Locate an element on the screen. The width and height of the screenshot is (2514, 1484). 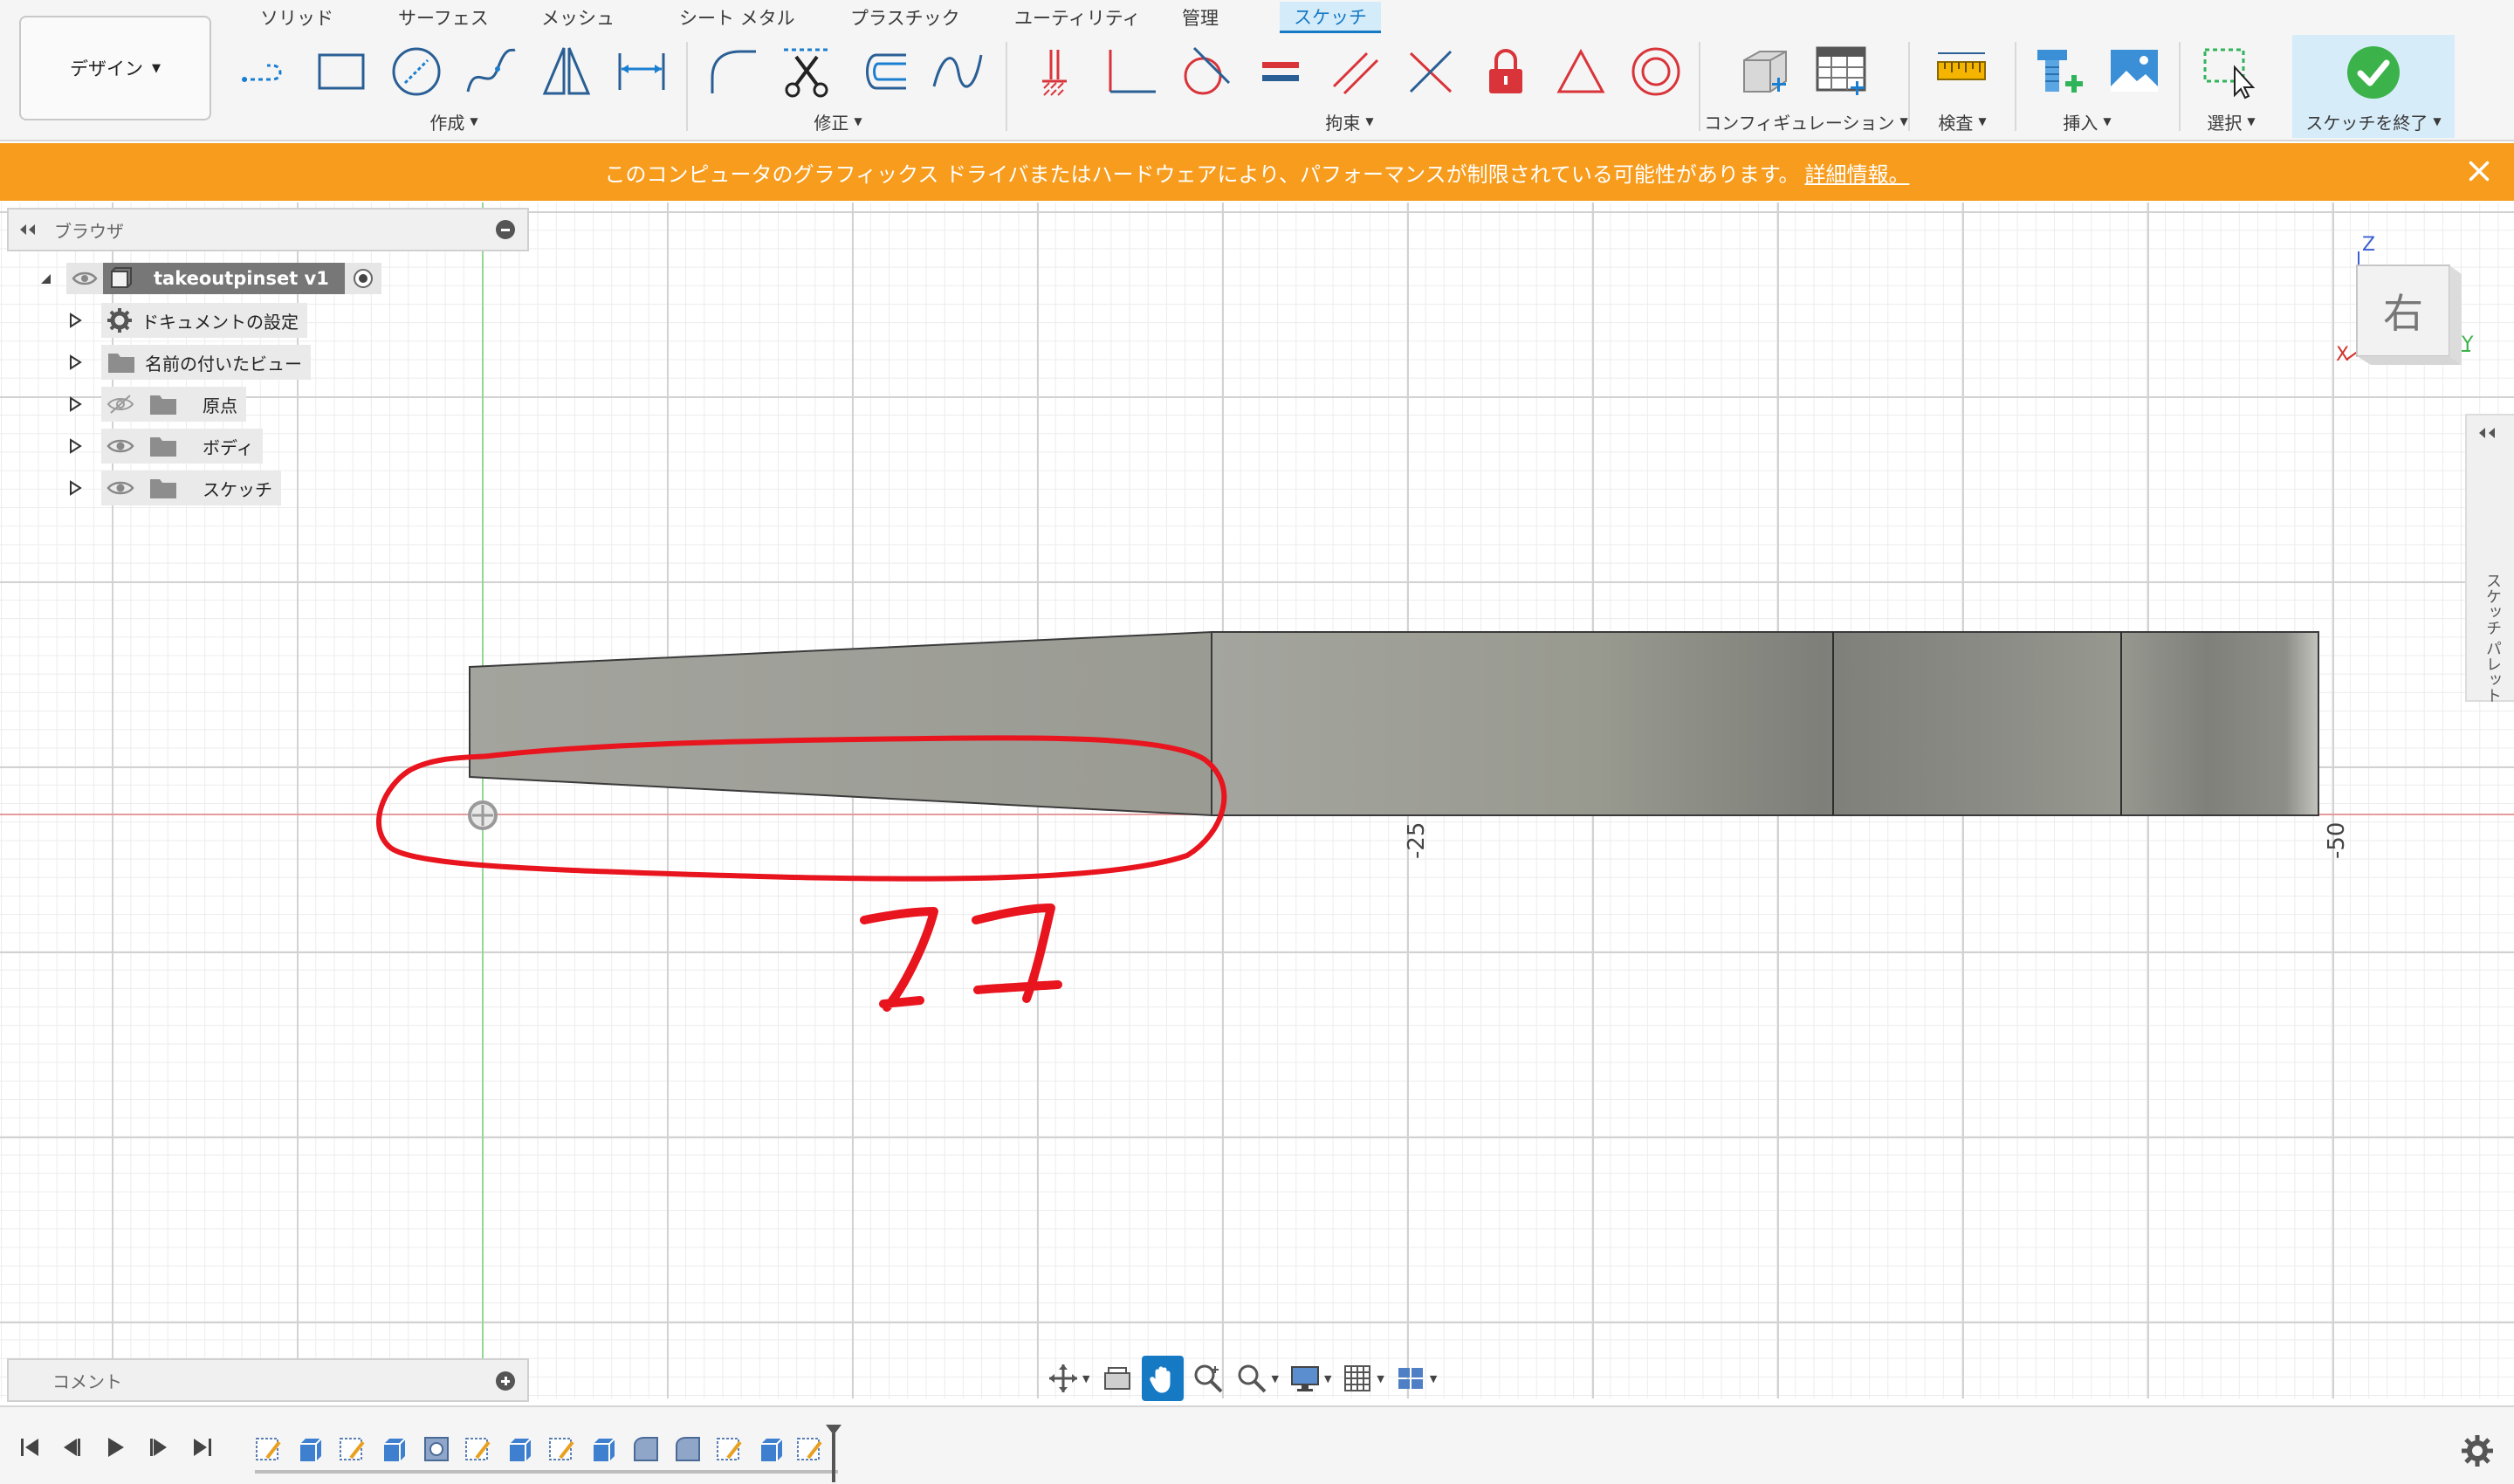
browser-root-node: takeoutpinset v1 is located at coordinates (208, 278).